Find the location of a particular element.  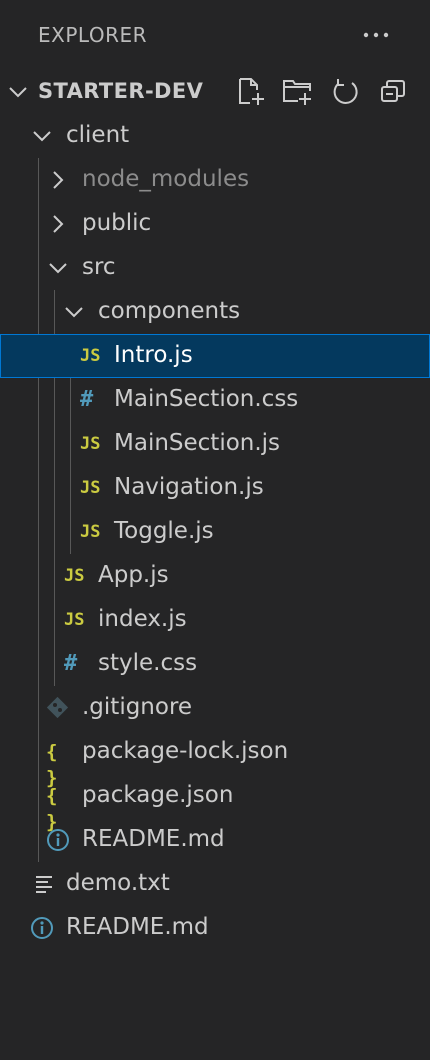

tree-folder-client: client is located at coordinates (215, 136).